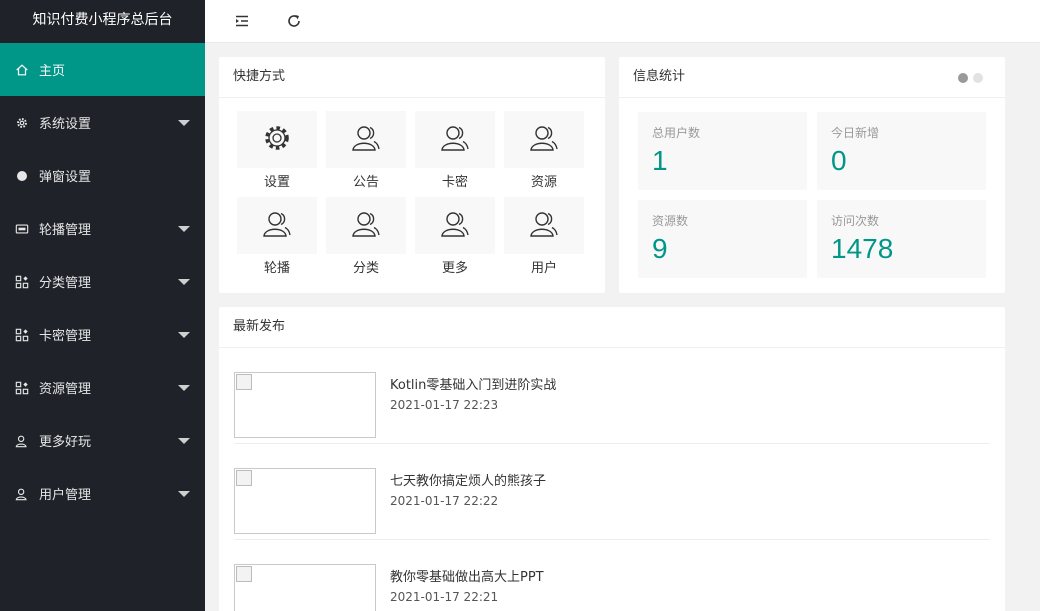 The width and height of the screenshot is (1040, 611). I want to click on sidebar-item-label: 轮播管理, so click(65, 230).